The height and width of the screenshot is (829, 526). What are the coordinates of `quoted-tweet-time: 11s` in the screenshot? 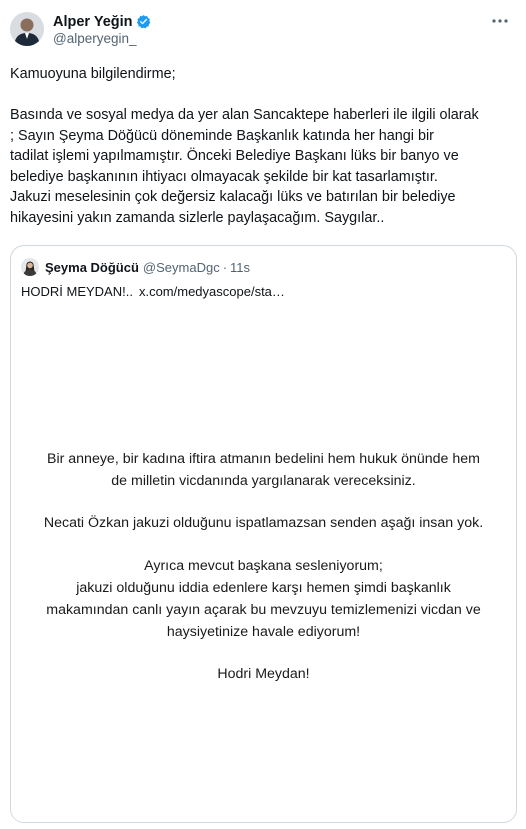 It's located at (240, 267).